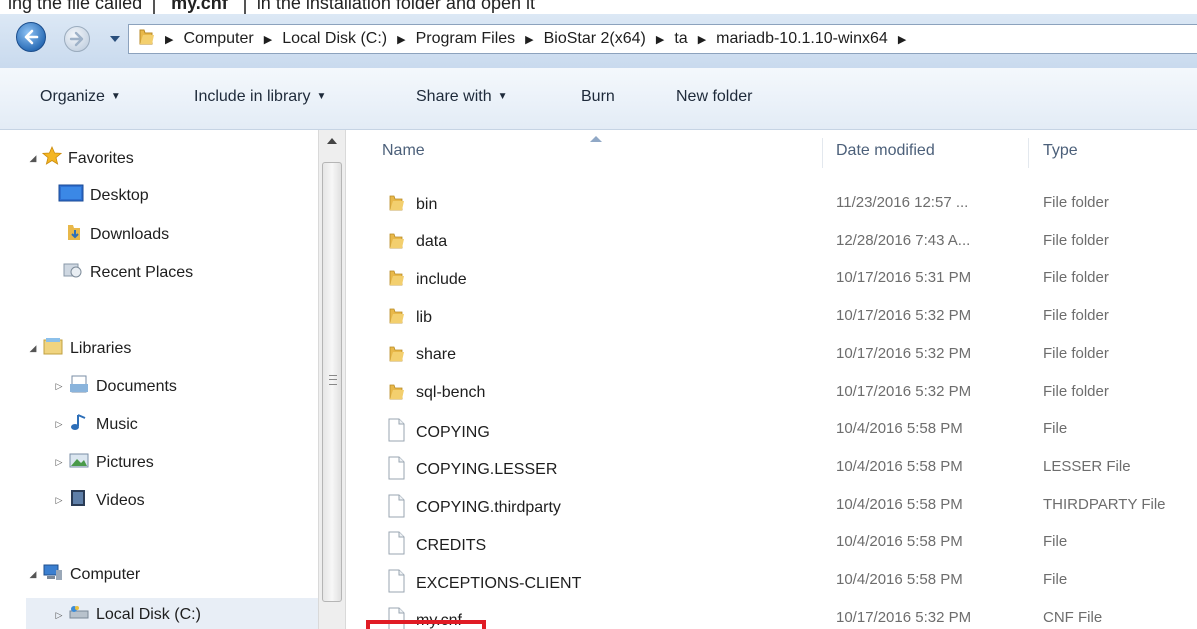  Describe the element at coordinates (714, 97) in the screenshot. I see `new-folder-button: New folder` at that location.